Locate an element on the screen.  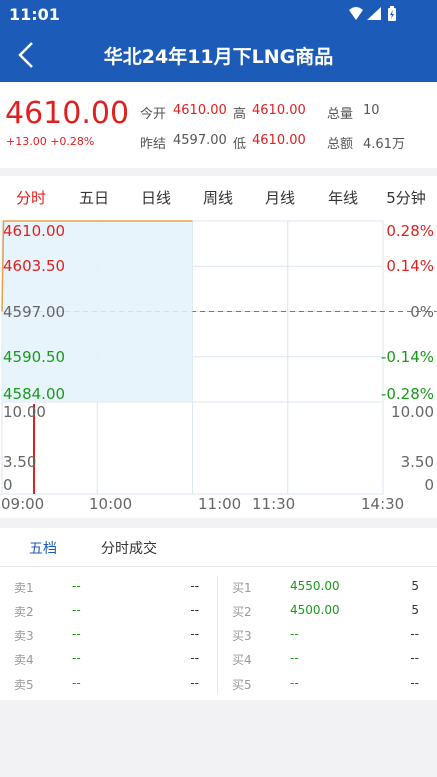
price-tick-label: 4597.00 is located at coordinates (34, 312).